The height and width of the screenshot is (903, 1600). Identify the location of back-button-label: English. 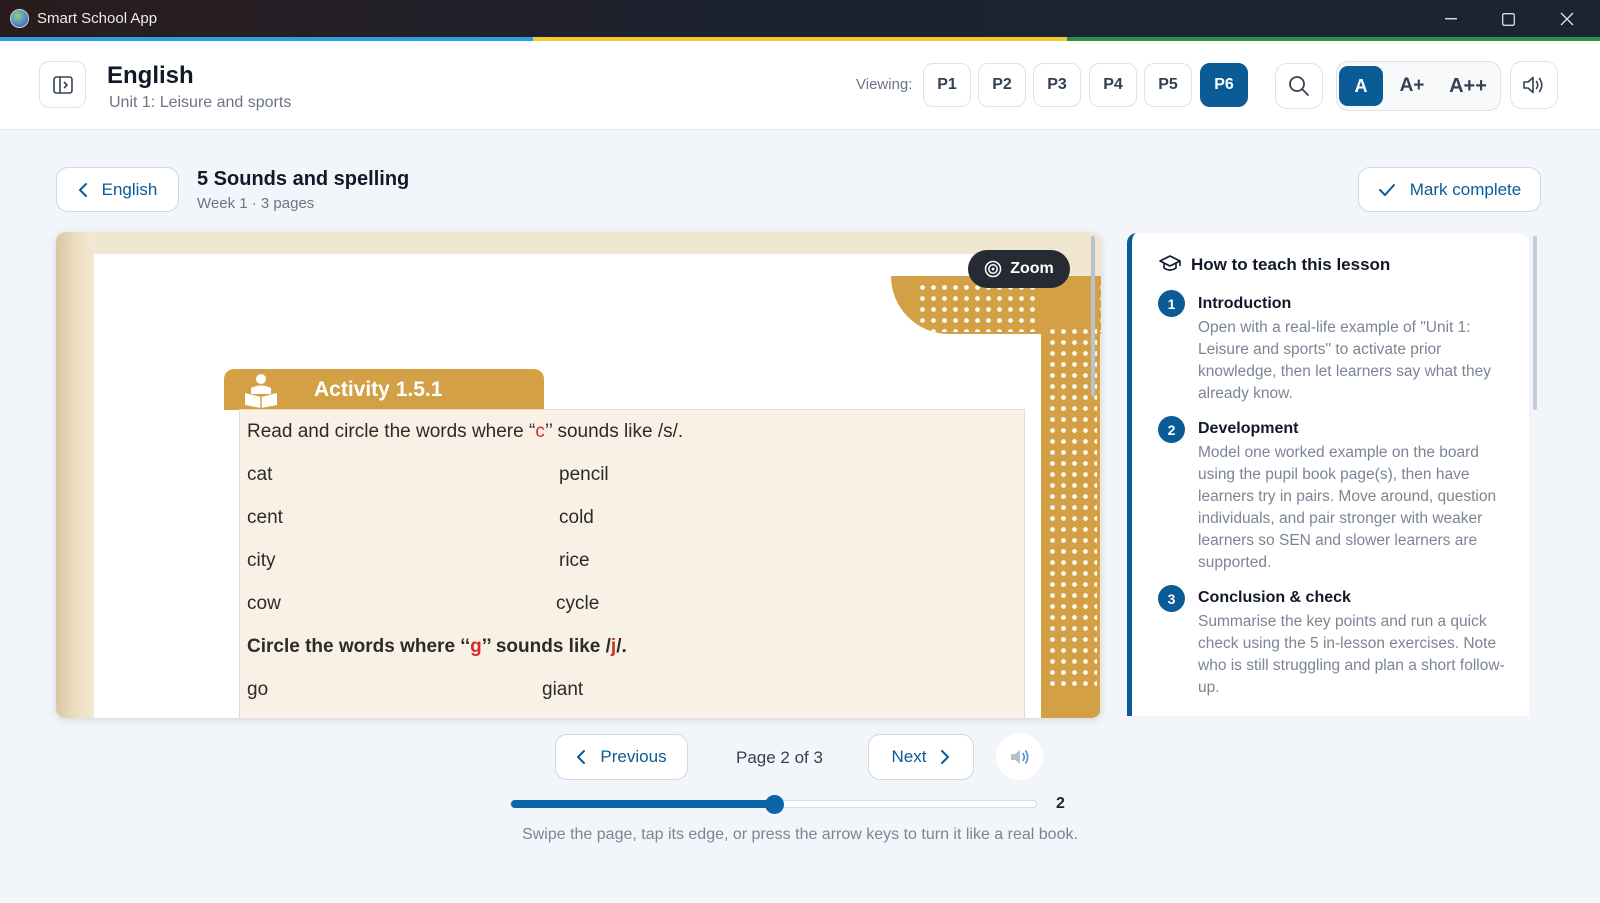
(129, 189).